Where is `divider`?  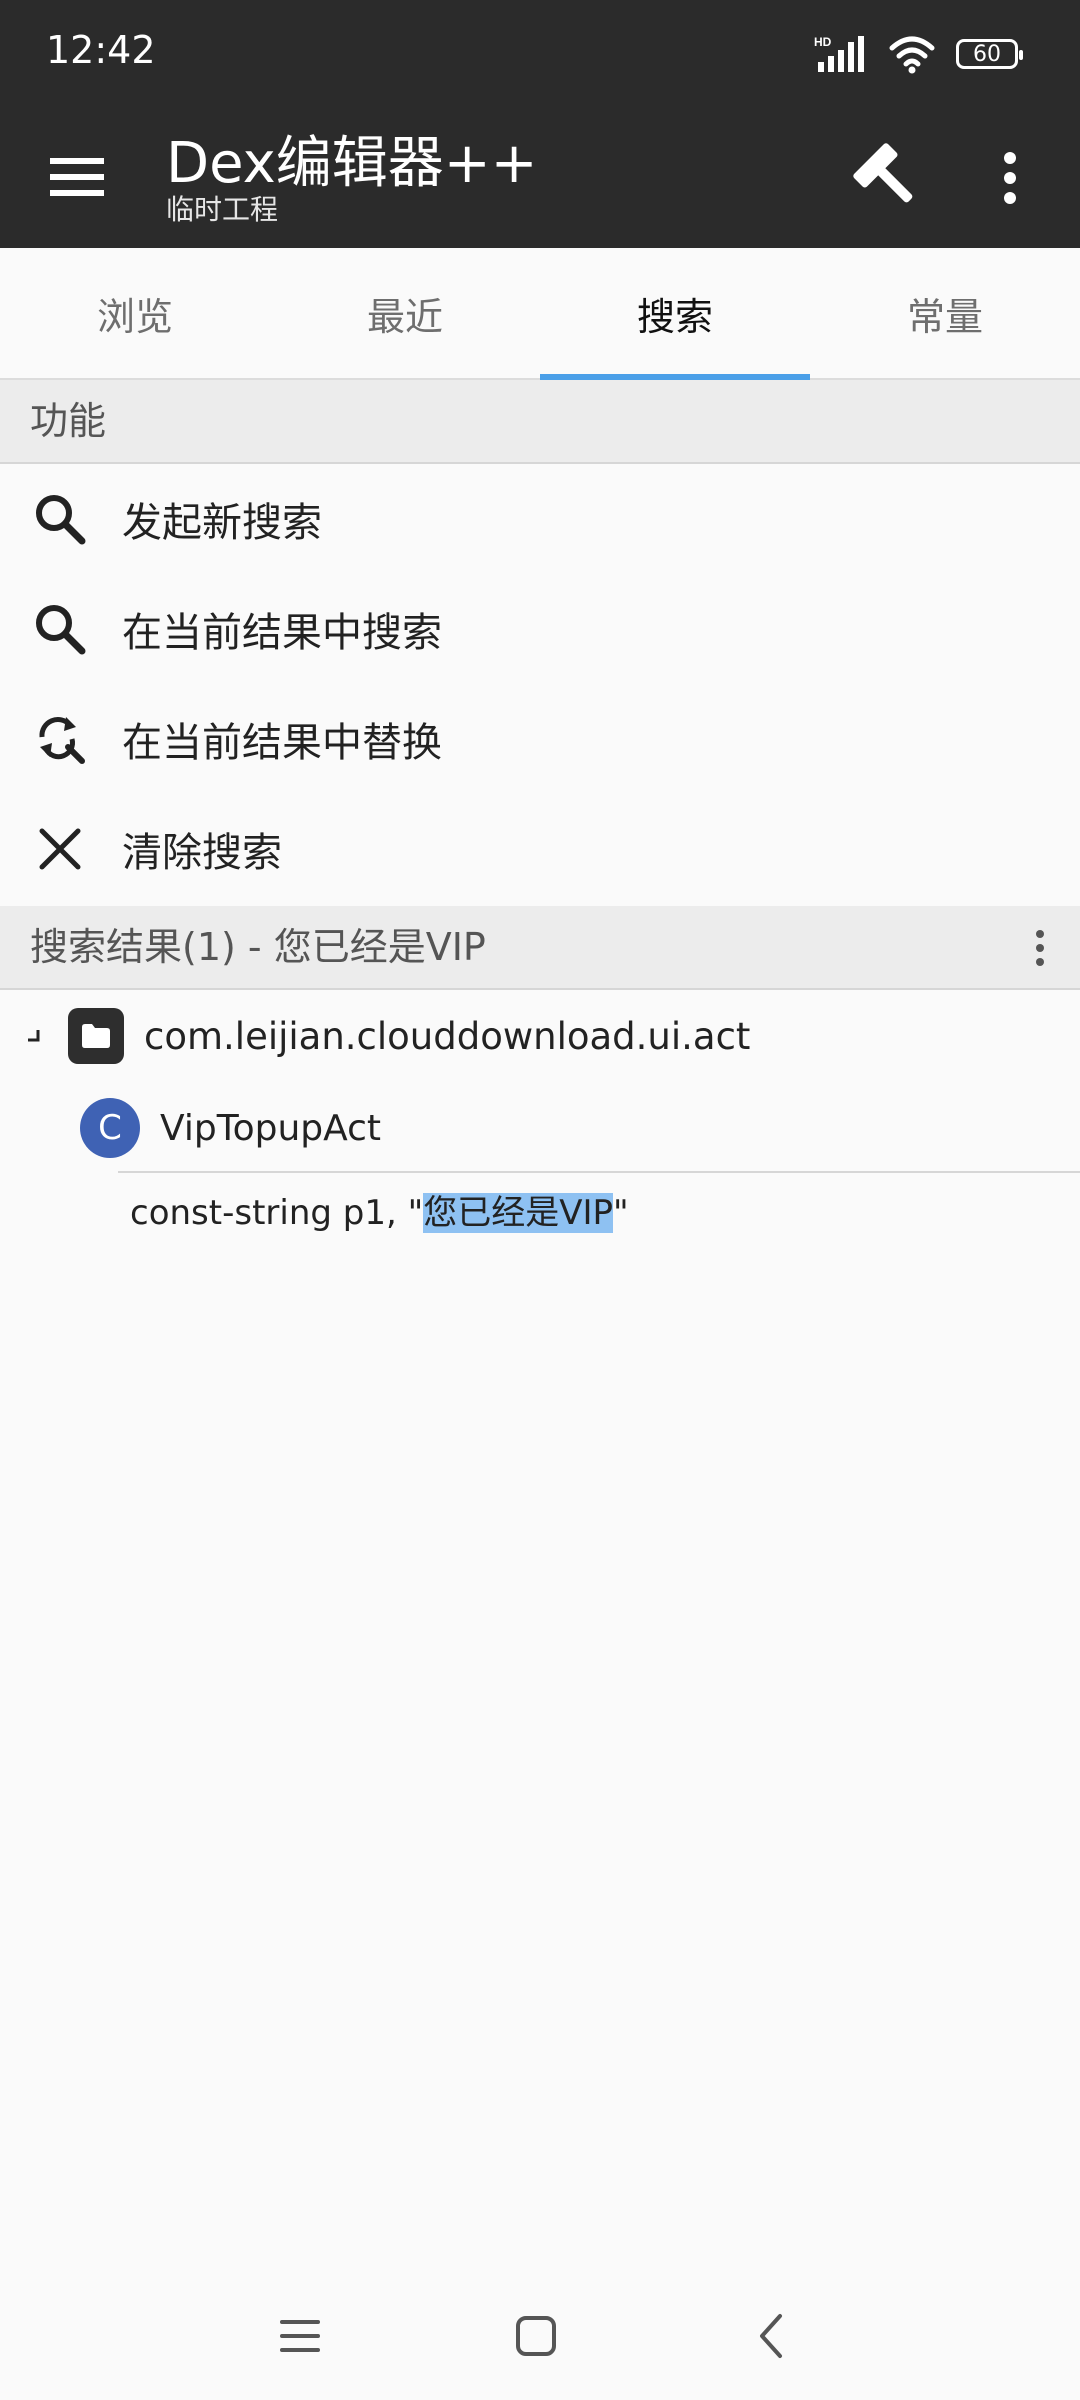
divider is located at coordinates (599, 1172).